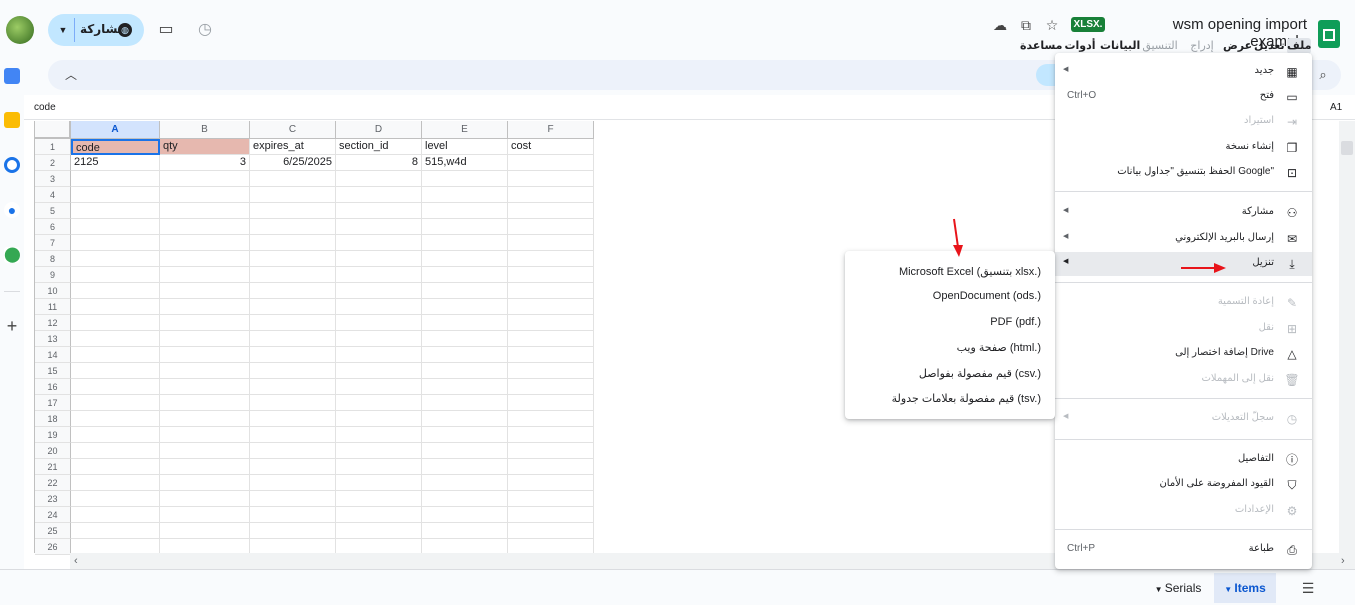 This screenshot has width=1355, height=605. I want to click on menu-item-email: ◀ إرسال بالبريد الإلكتروني ✉, so click(1183, 239).